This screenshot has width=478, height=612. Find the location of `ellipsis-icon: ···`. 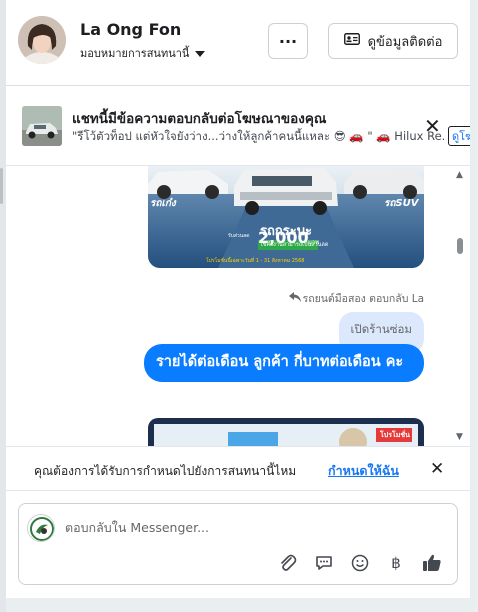

ellipsis-icon: ··· is located at coordinates (288, 41).